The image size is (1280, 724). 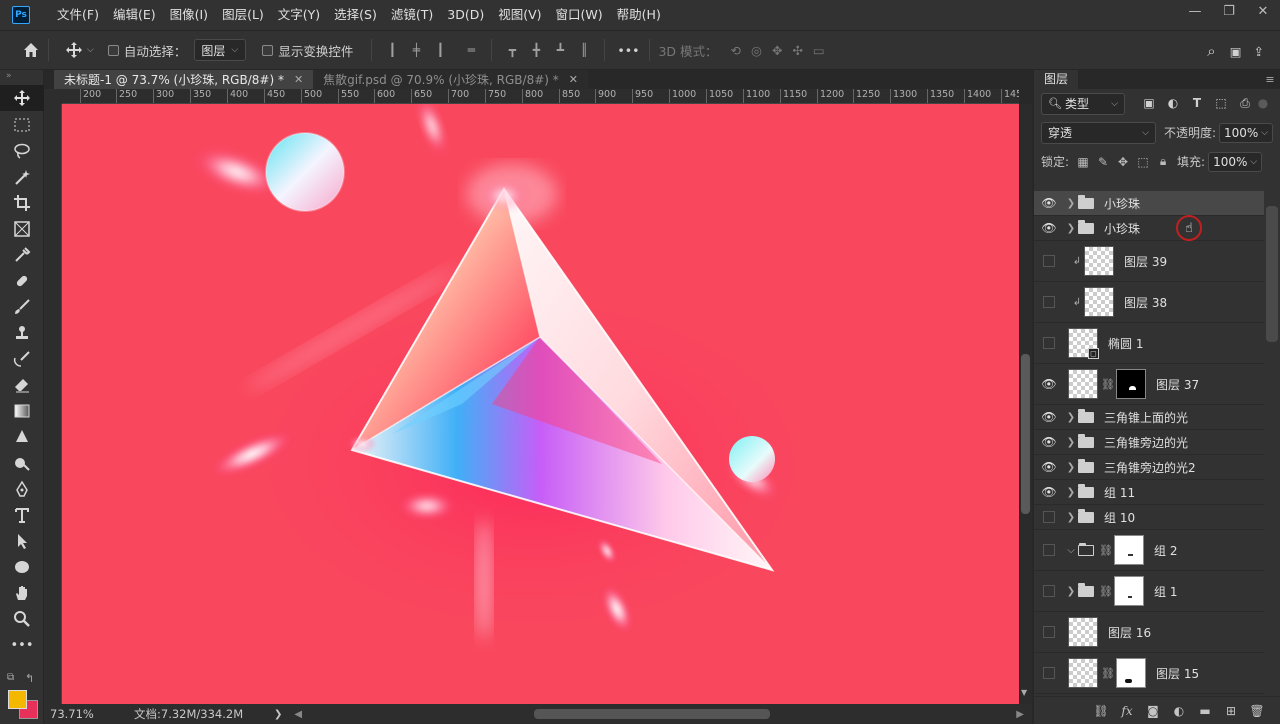 I want to click on add-mask-icon: ◙, so click(x=1153, y=711).